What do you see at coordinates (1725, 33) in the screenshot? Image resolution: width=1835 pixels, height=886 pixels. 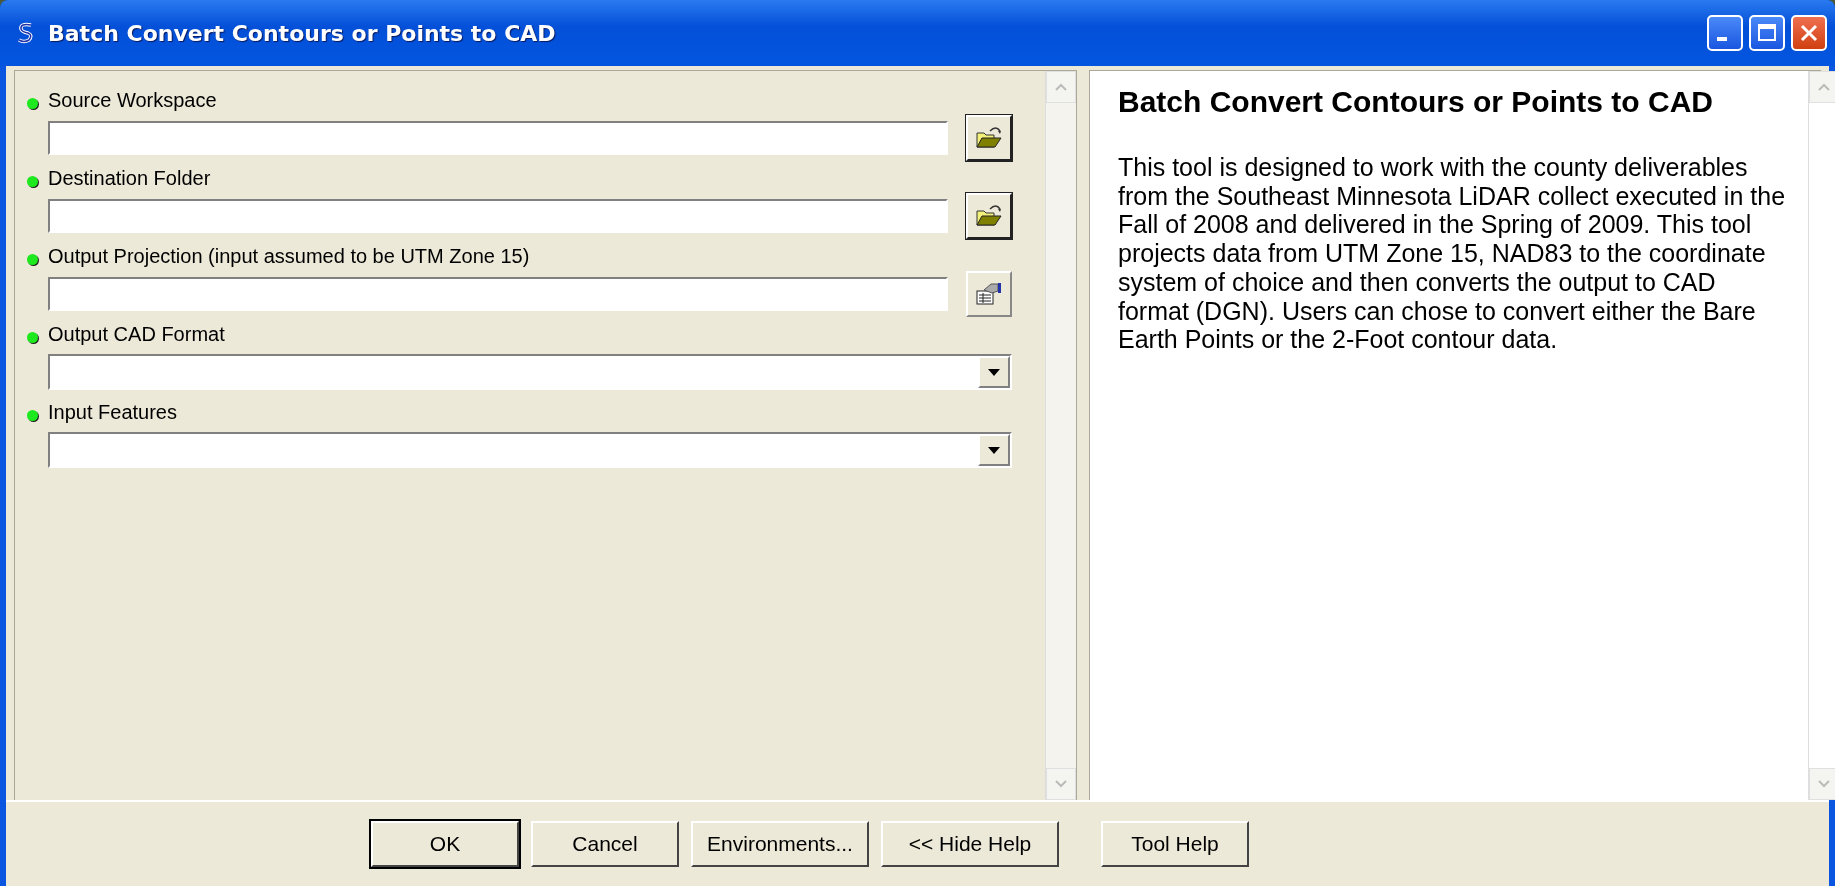 I see `minimize-button` at bounding box center [1725, 33].